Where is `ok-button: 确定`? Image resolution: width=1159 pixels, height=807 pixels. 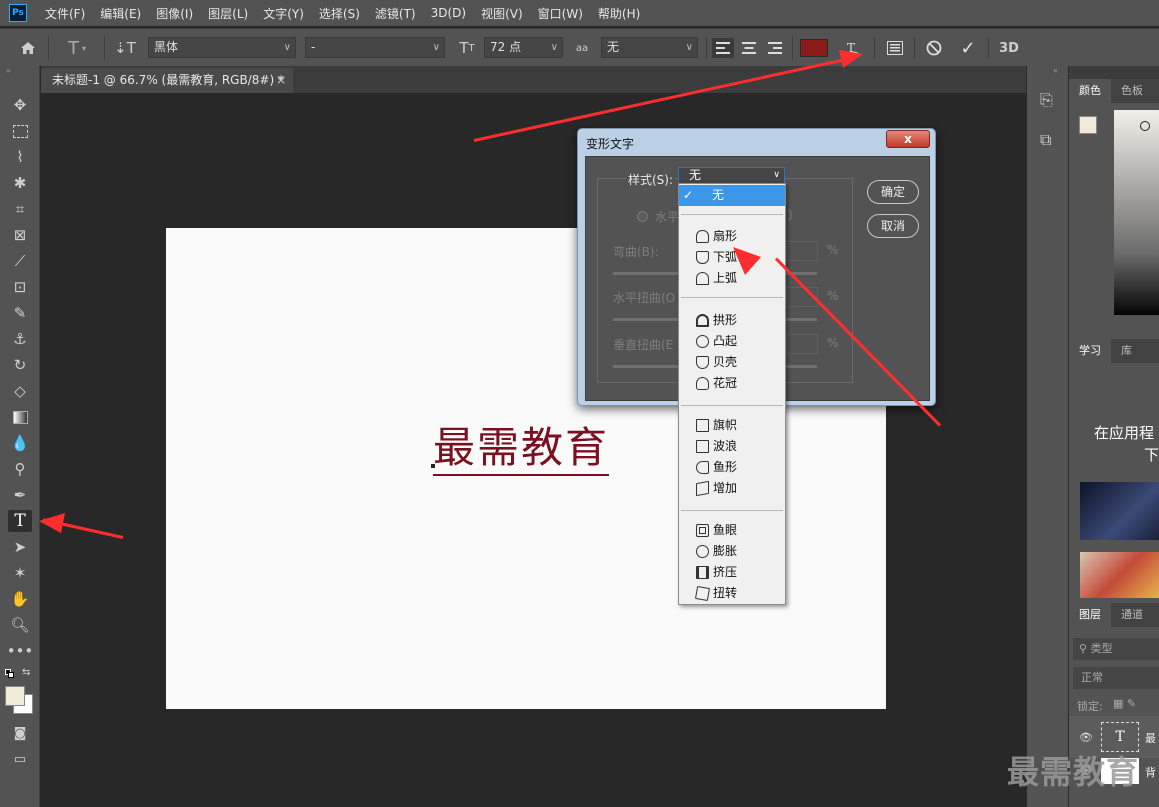
ok-button: 确定 is located at coordinates (893, 192).